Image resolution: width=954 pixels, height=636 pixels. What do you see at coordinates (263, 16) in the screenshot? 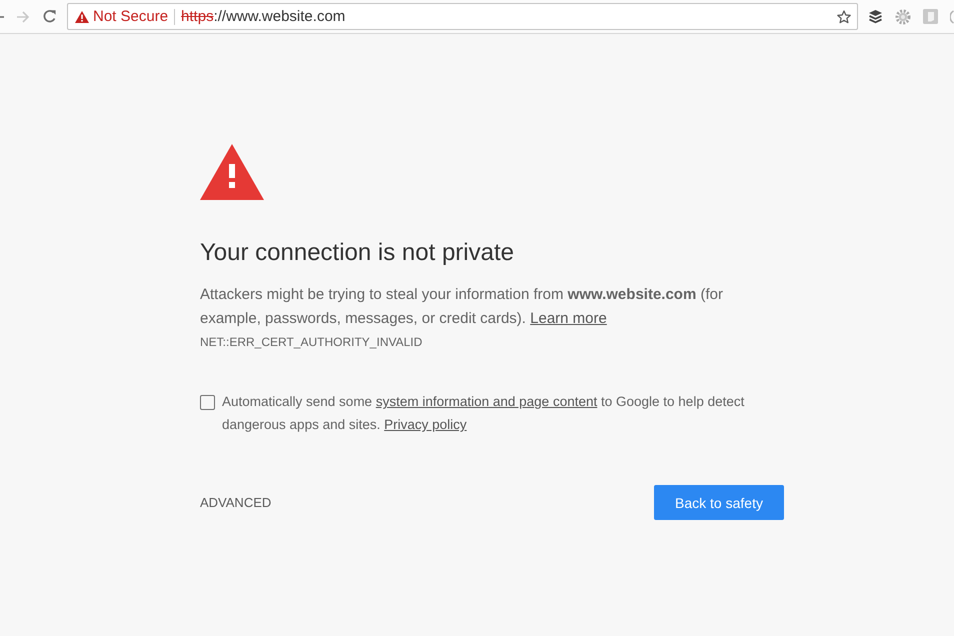
I see `url-text: https://www.website.com` at bounding box center [263, 16].